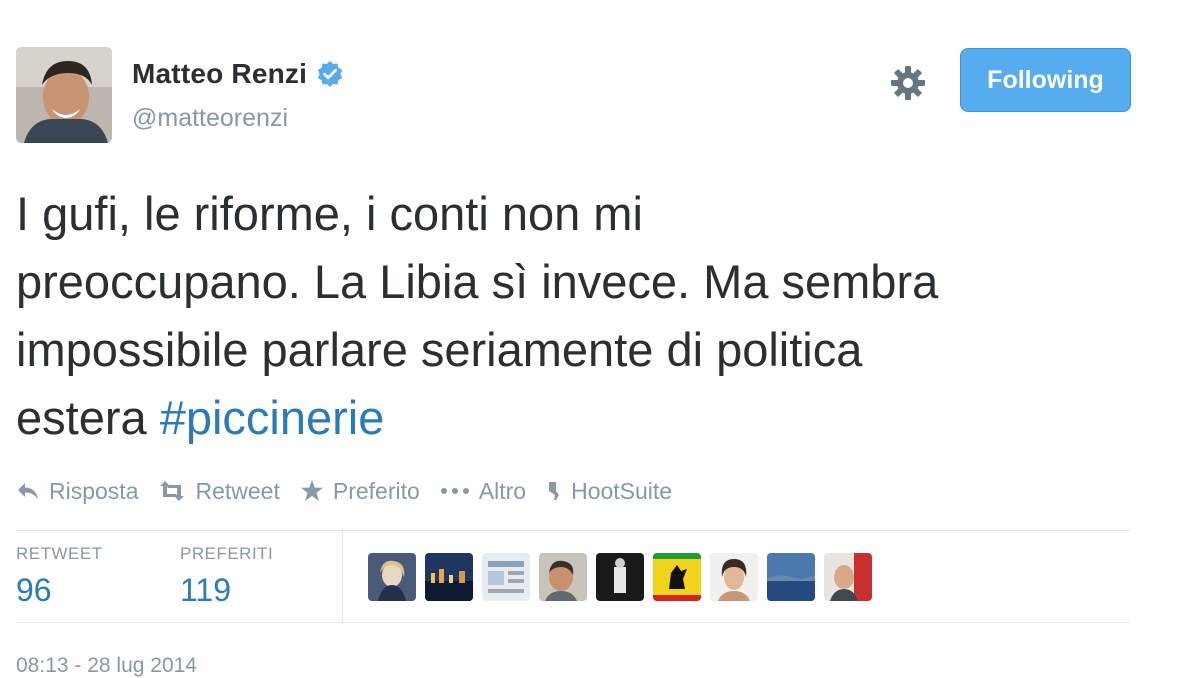 The height and width of the screenshot is (678, 1200). What do you see at coordinates (622, 490) in the screenshot?
I see `hootsuite-label: HootSuite` at bounding box center [622, 490].